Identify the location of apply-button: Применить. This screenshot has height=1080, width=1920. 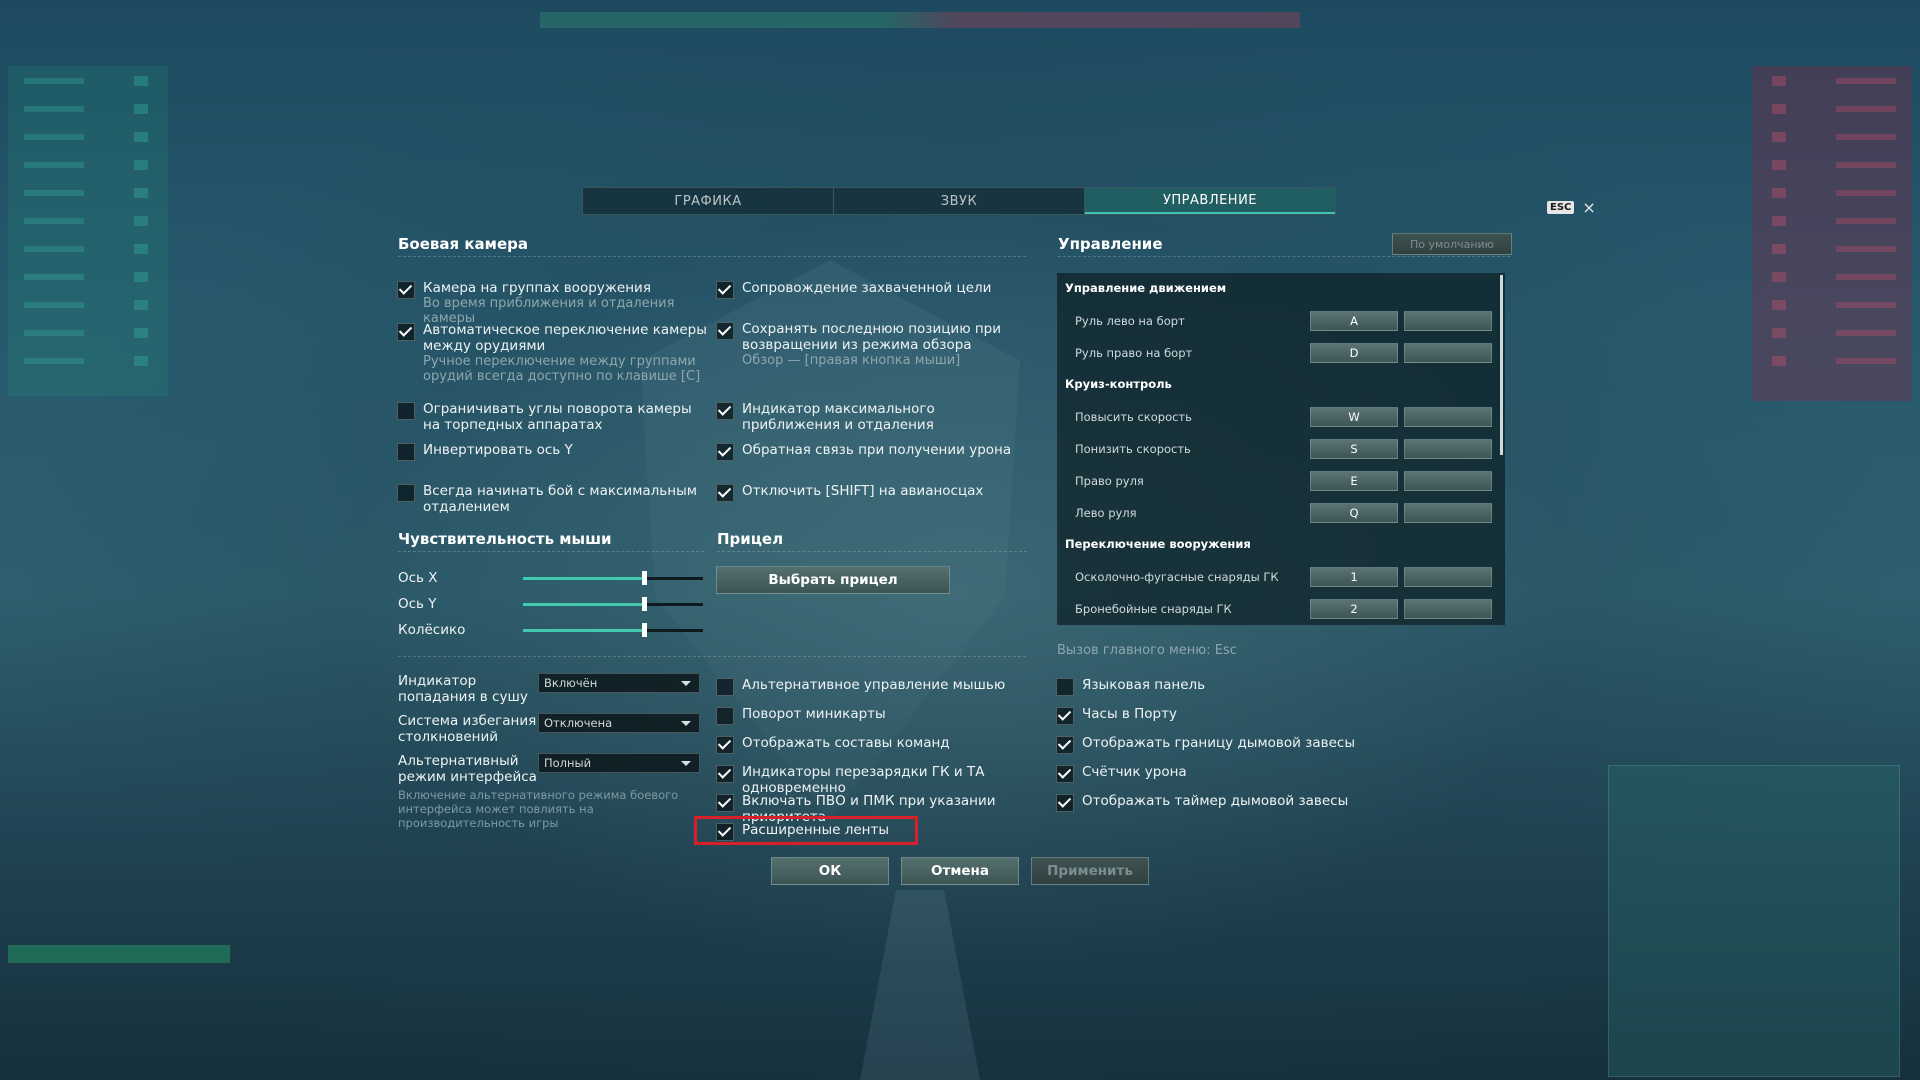
(1090, 871).